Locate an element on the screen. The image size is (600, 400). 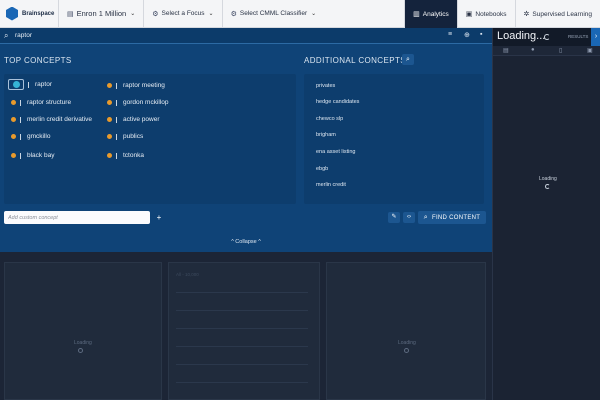
focus-selector: ⚙ Select a Focus ⌄ is located at coordinates (183, 14).